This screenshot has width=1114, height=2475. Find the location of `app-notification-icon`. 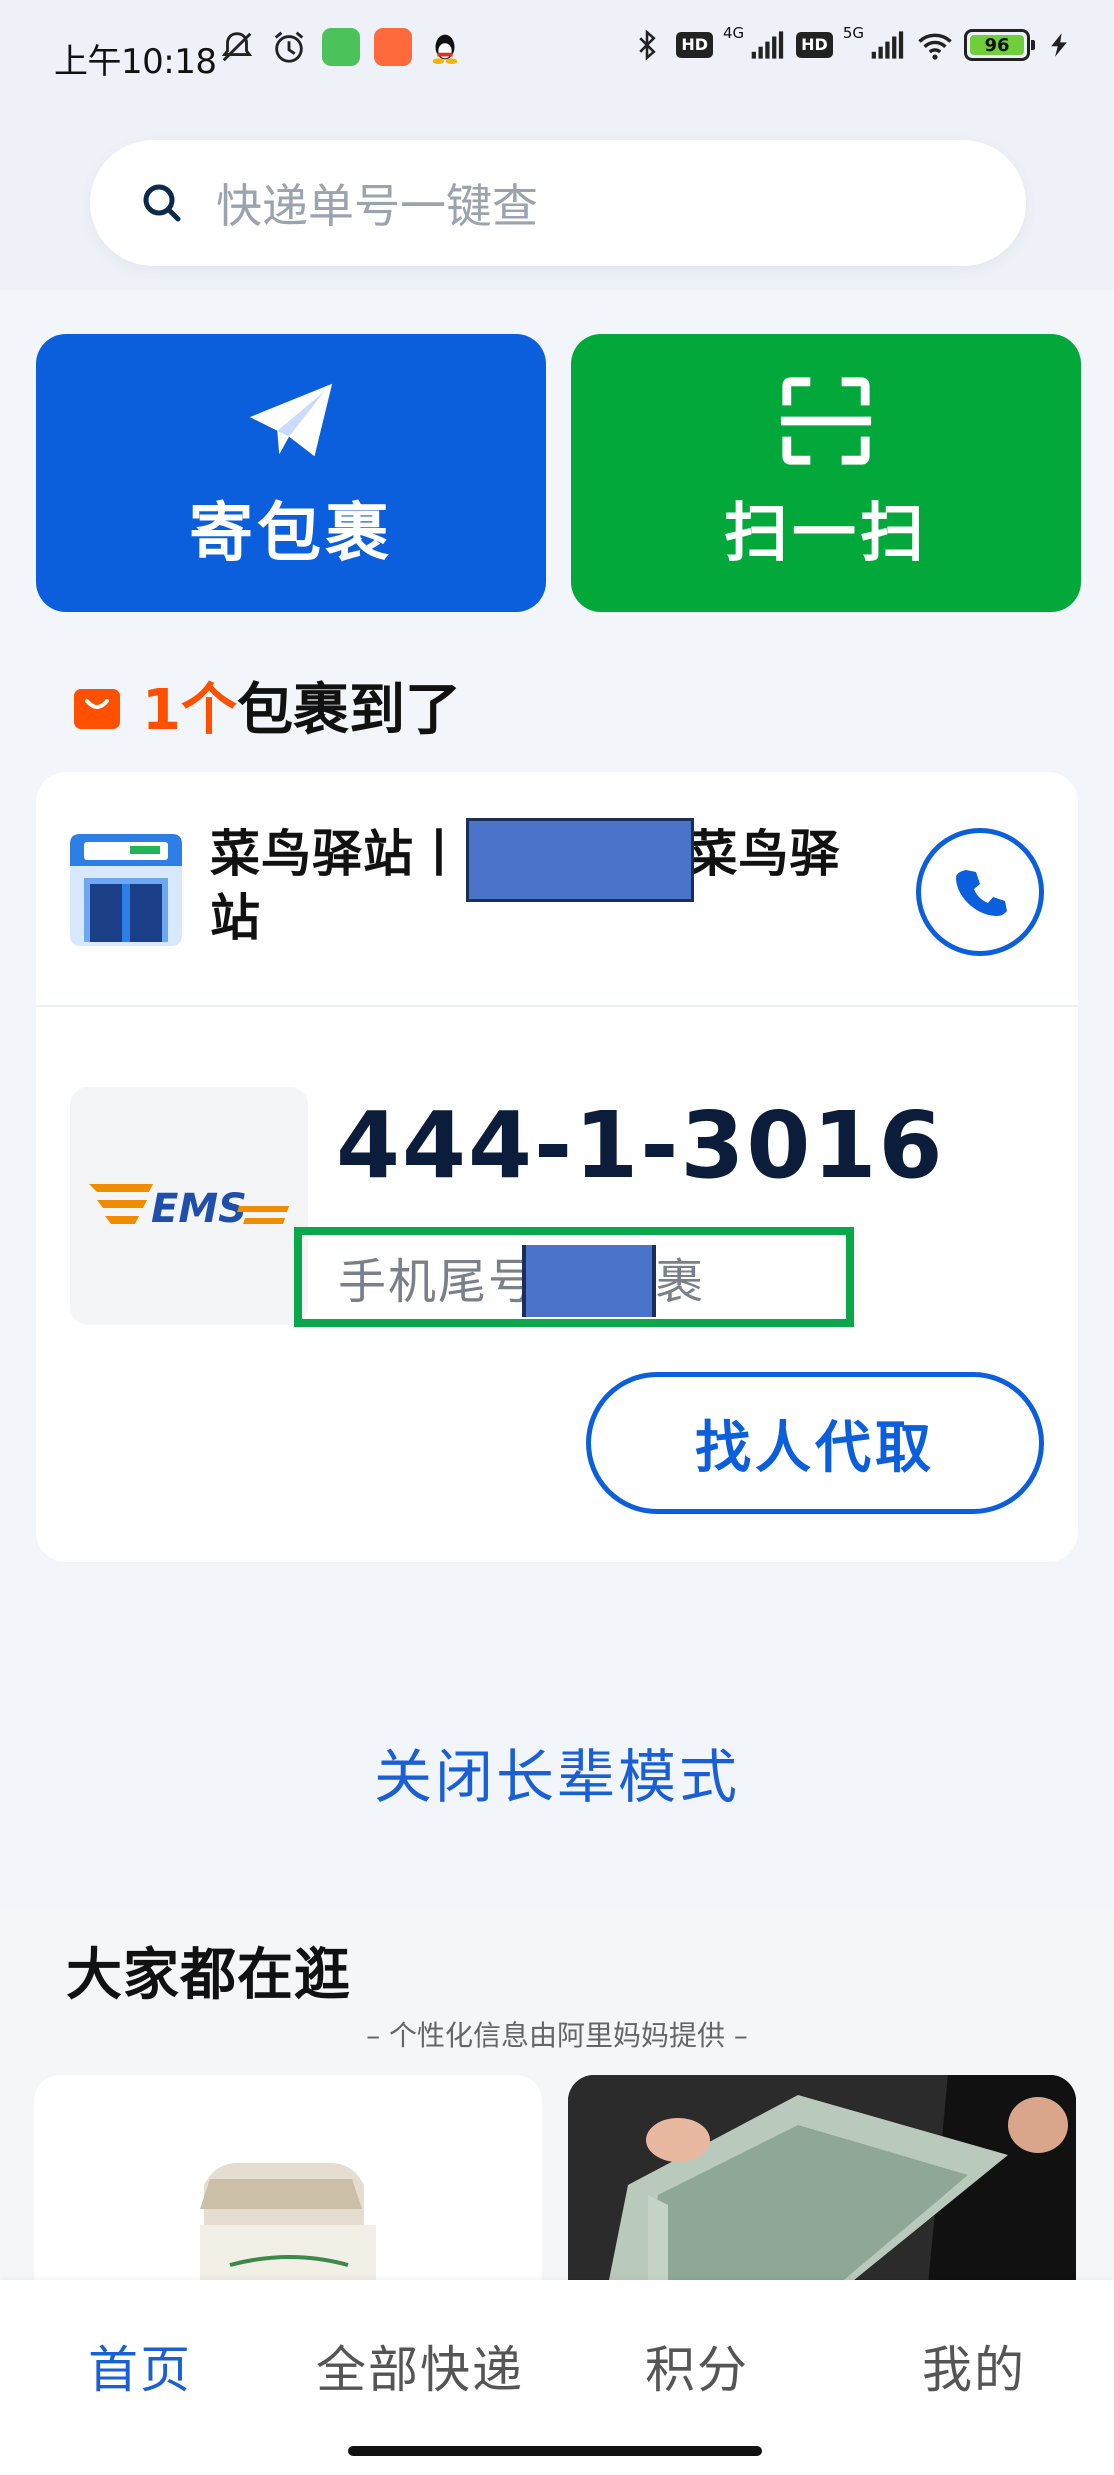

app-notification-icon is located at coordinates (341, 47).